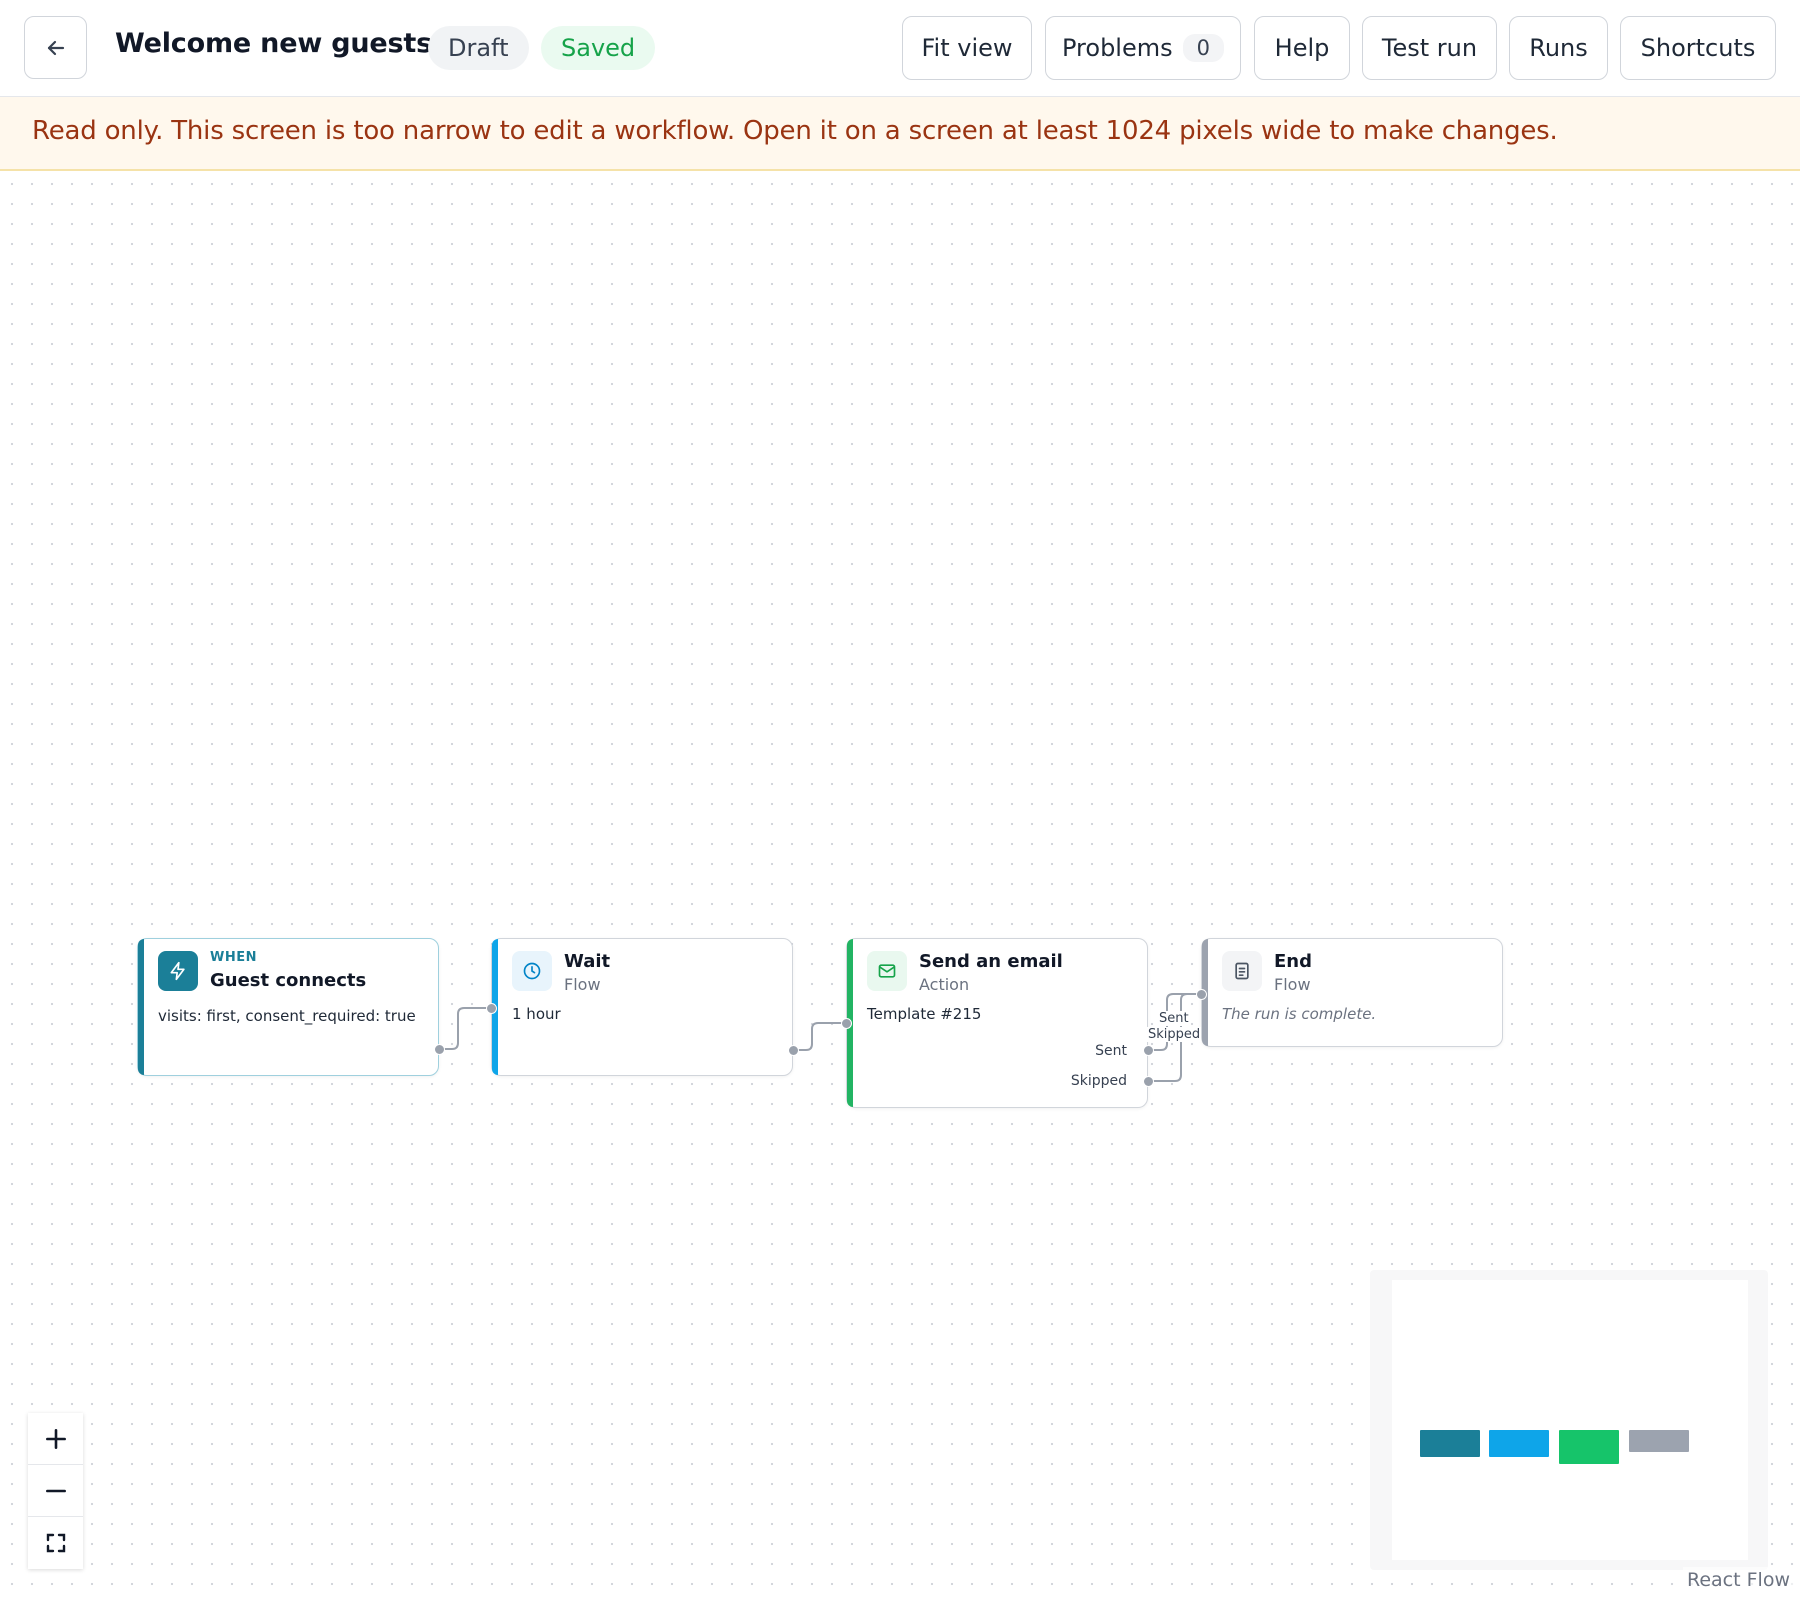  What do you see at coordinates (587, 961) in the screenshot?
I see `wait-title: Wait` at bounding box center [587, 961].